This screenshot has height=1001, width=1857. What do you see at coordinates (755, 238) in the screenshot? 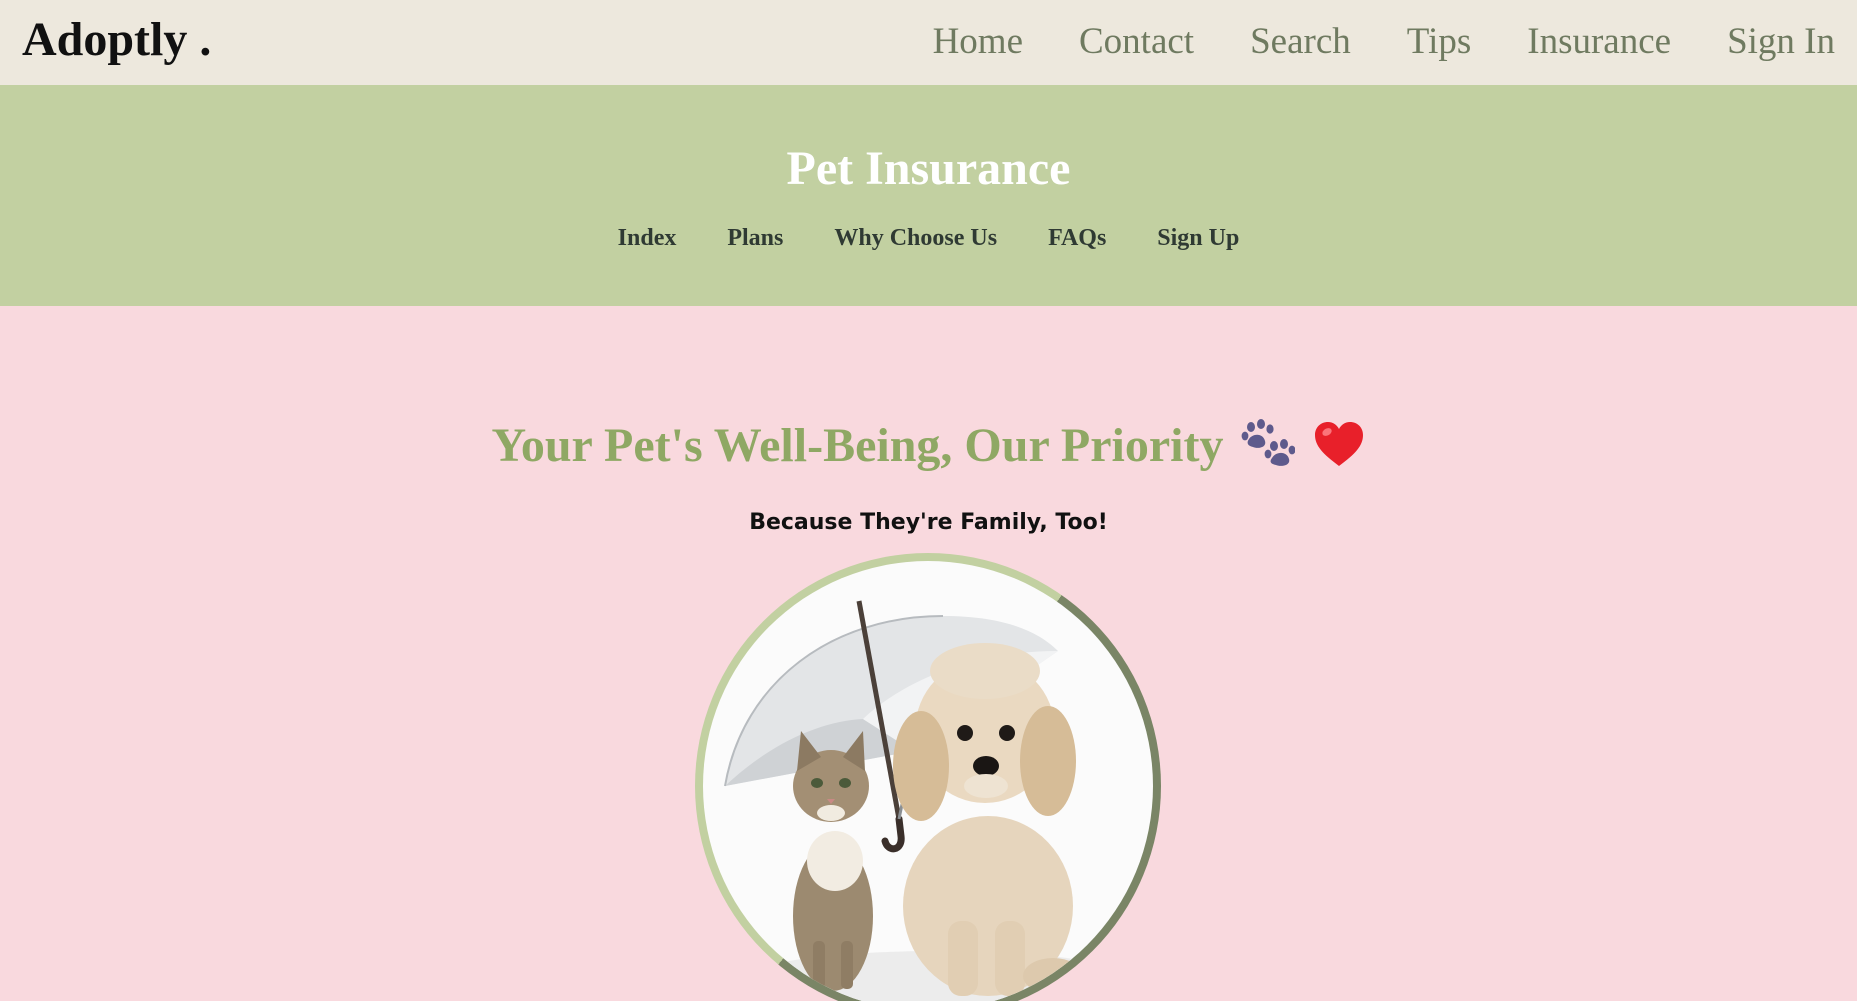
I see `subnav-plans-link: Plans` at bounding box center [755, 238].